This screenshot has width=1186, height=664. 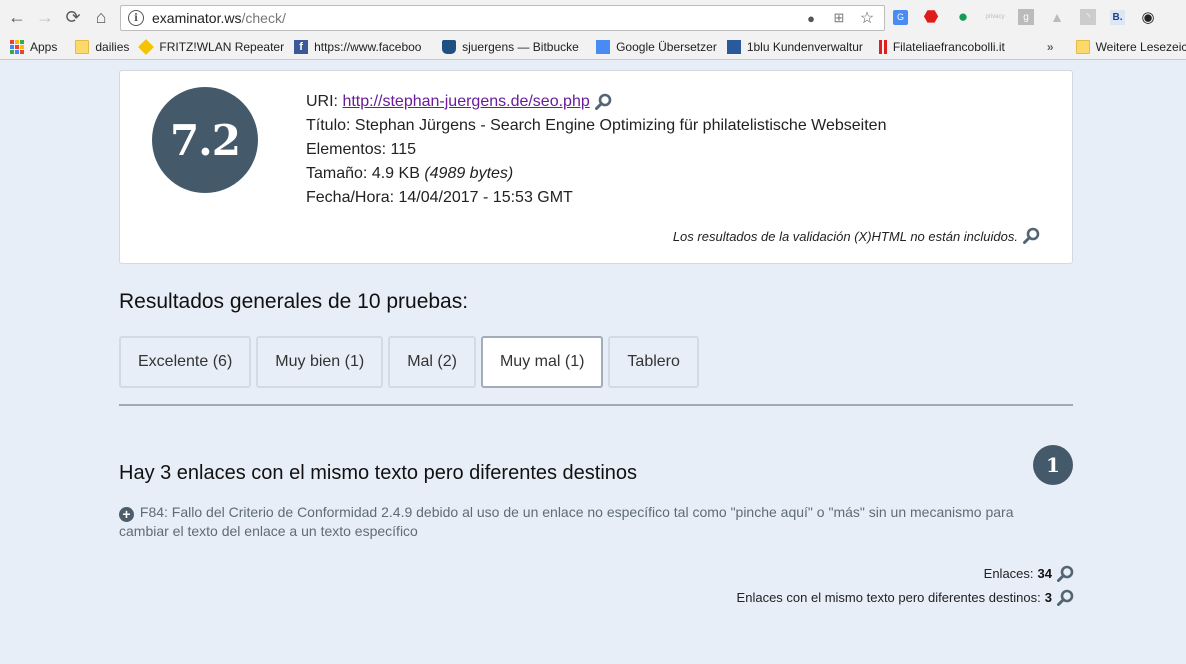 What do you see at coordinates (1130, 47) in the screenshot?
I see `bookmark-other-folder: Weitere Lesezeichen` at bounding box center [1130, 47].